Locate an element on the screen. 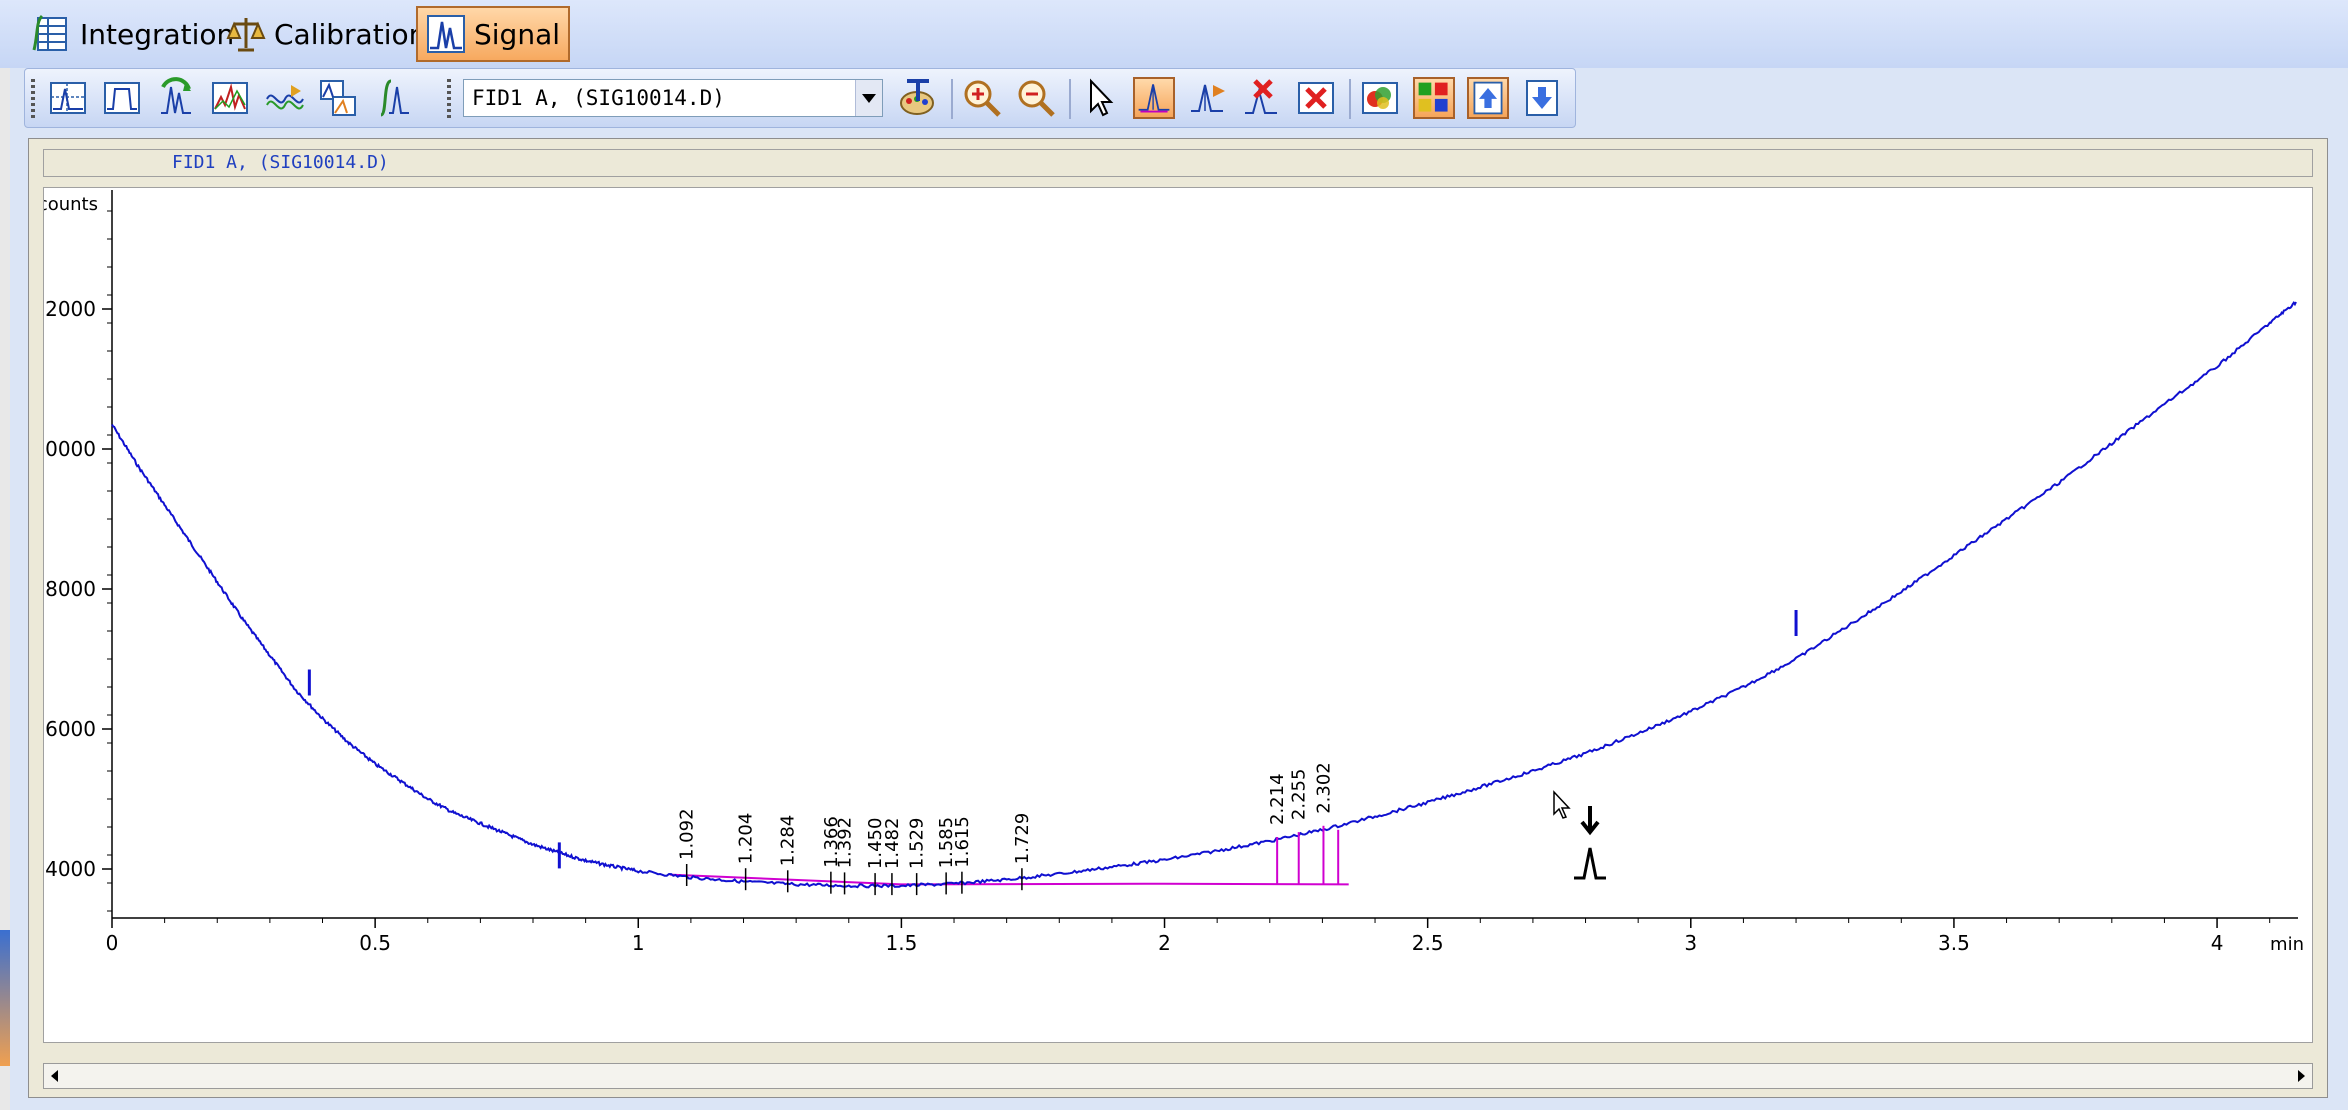 The height and width of the screenshot is (1110, 2348). multi-signal-icon is located at coordinates (230, 98).